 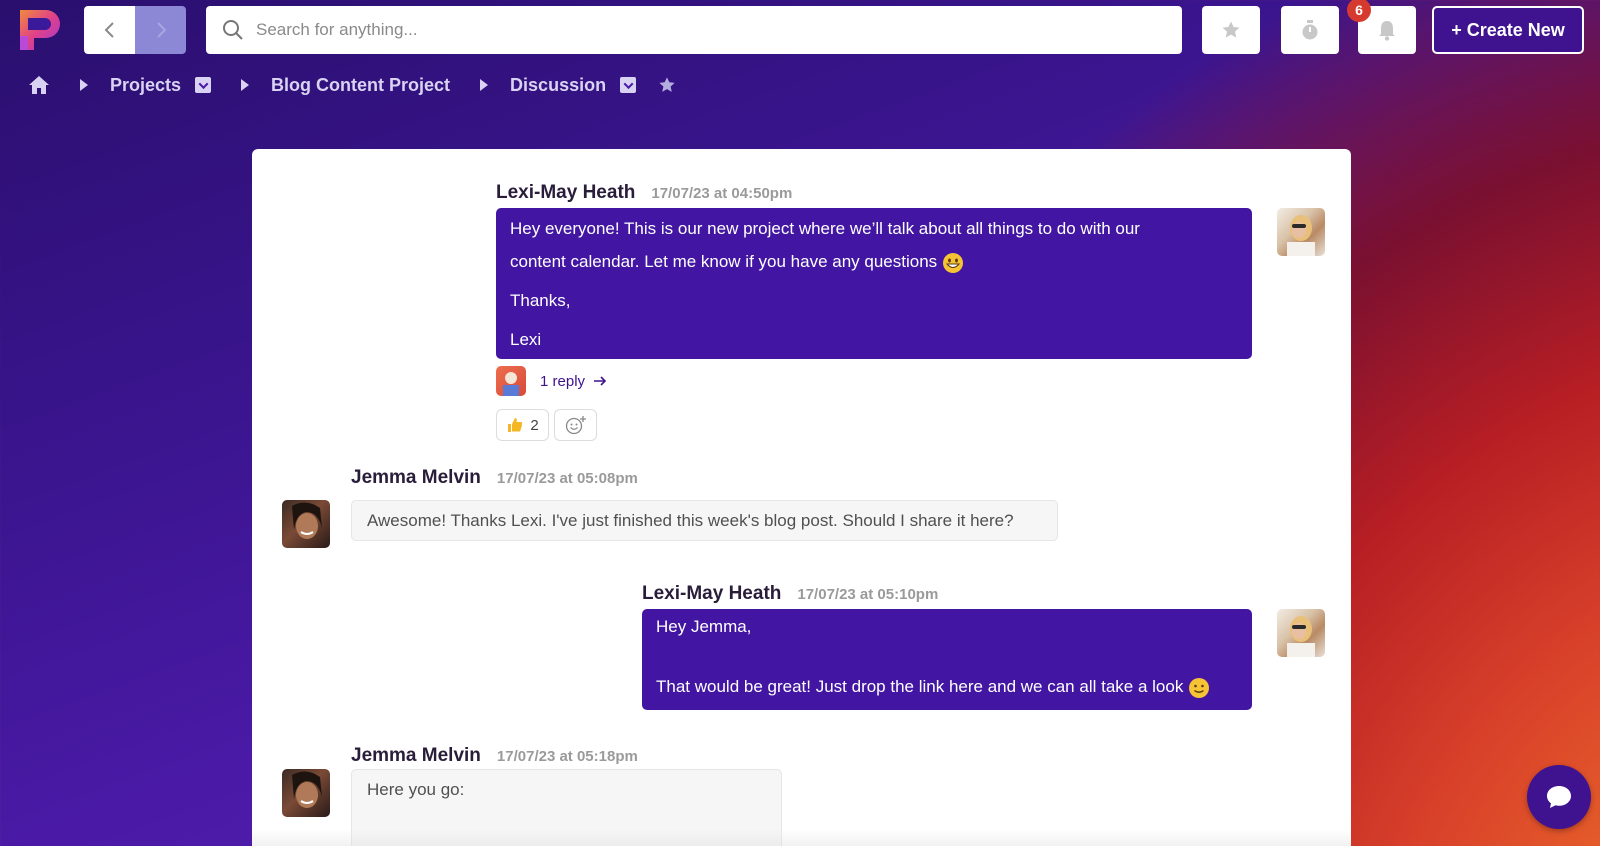 I want to click on top-bar: 6 + Create New, so click(x=800, y=30).